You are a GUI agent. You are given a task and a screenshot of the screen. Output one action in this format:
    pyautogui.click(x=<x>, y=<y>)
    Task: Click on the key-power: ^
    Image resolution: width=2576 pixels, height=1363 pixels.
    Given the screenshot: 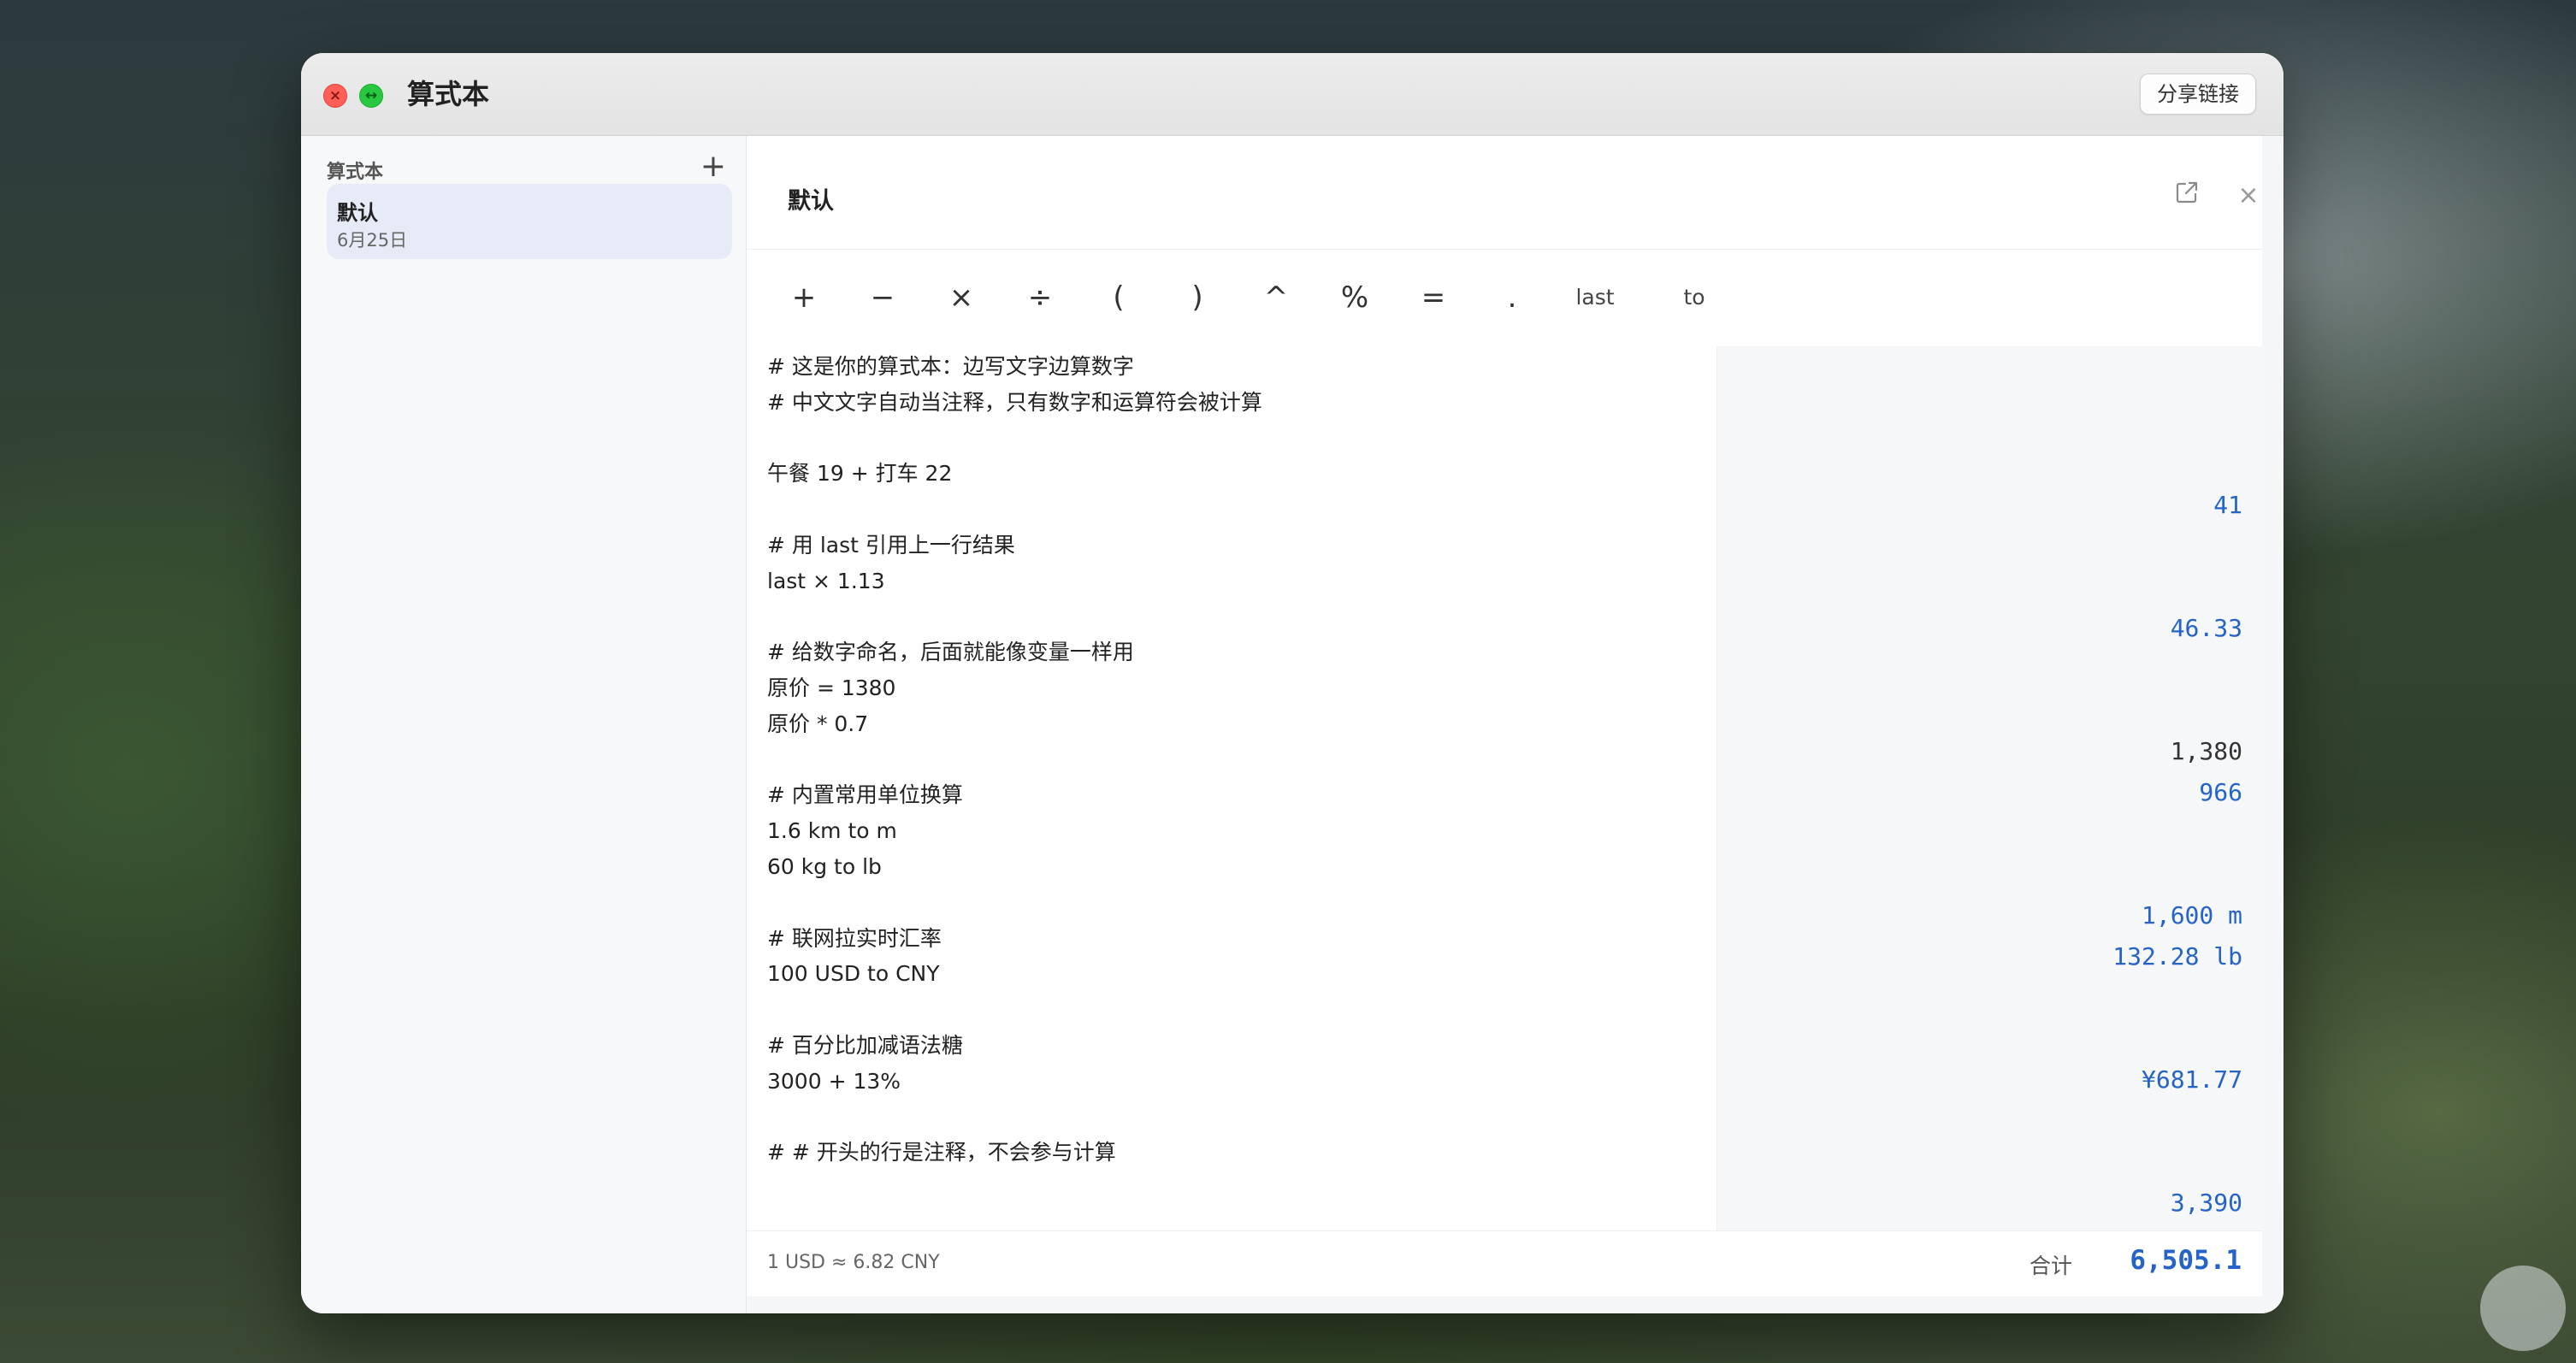 What is the action you would take?
    pyautogui.click(x=1276, y=297)
    